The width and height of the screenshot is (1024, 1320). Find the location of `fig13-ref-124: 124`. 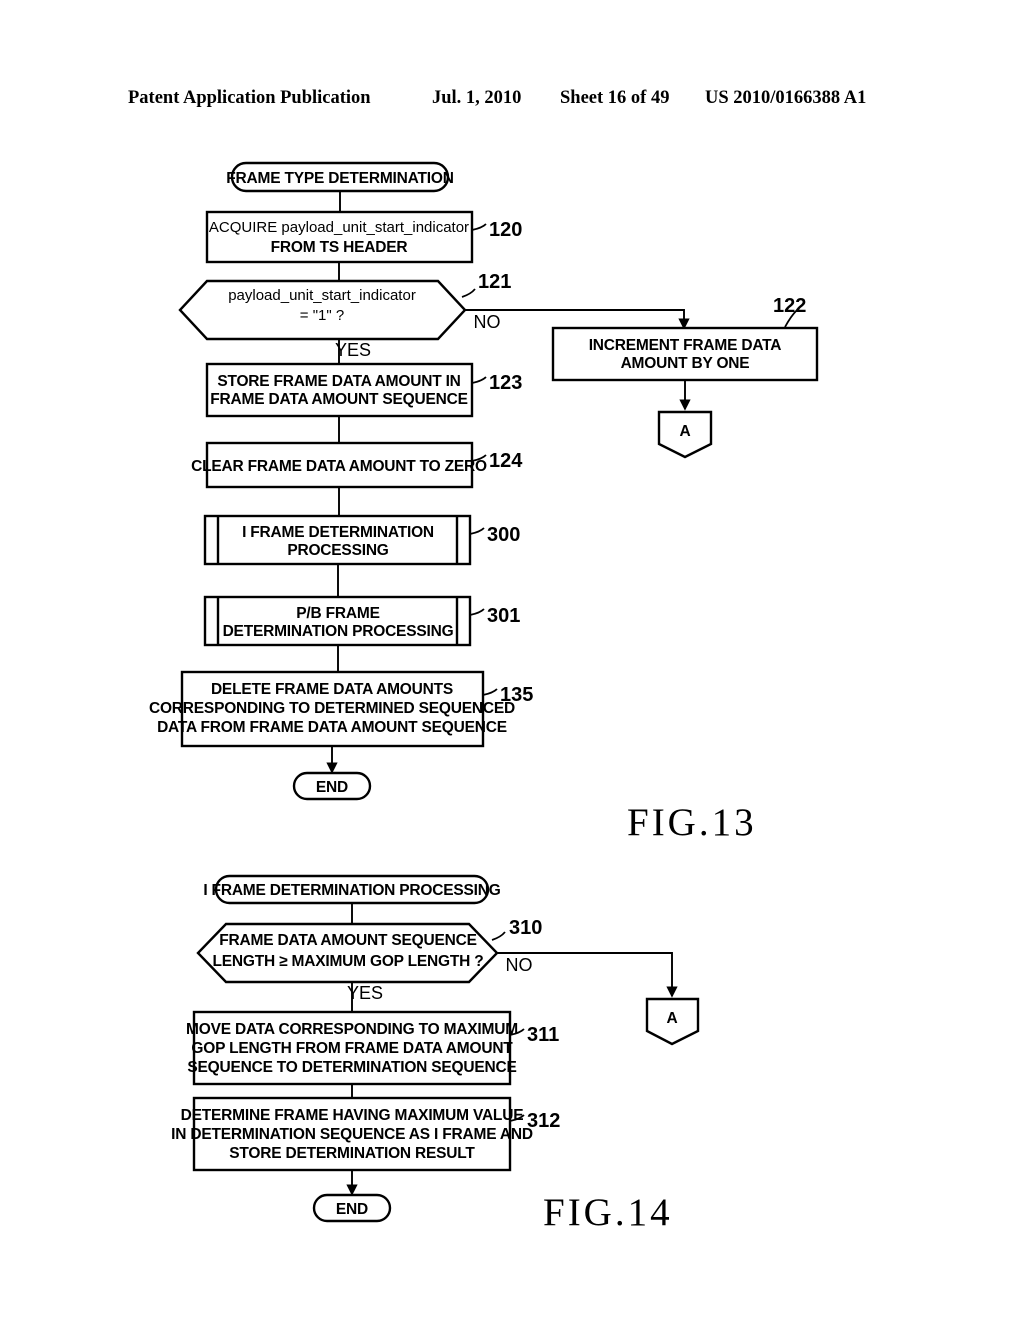

fig13-ref-124: 124 is located at coordinates (506, 461).